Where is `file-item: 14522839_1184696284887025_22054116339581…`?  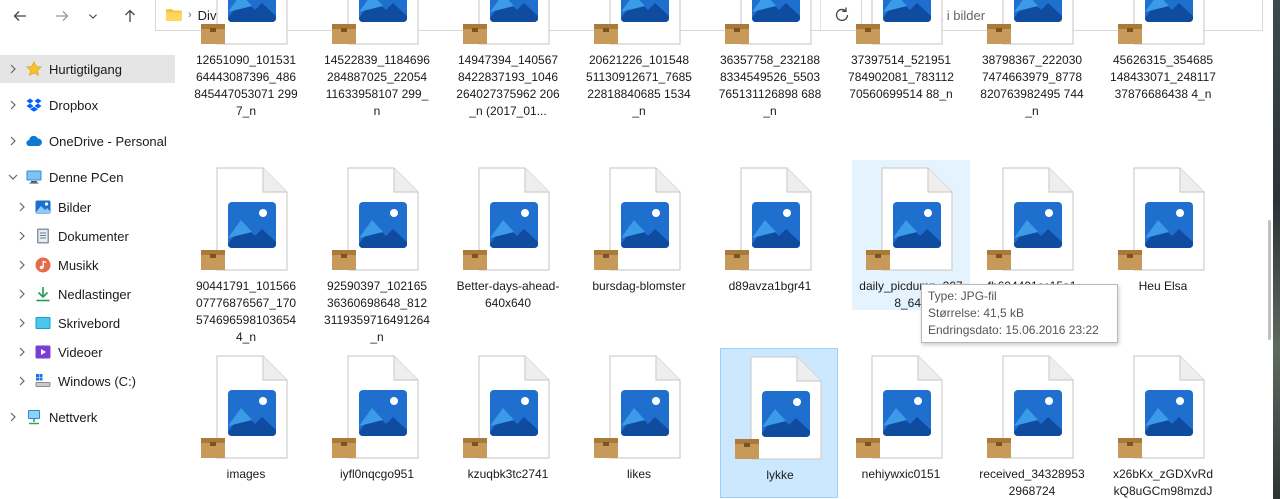 file-item: 14522839_1184696284887025_22054116339581… is located at coordinates (377, 59).